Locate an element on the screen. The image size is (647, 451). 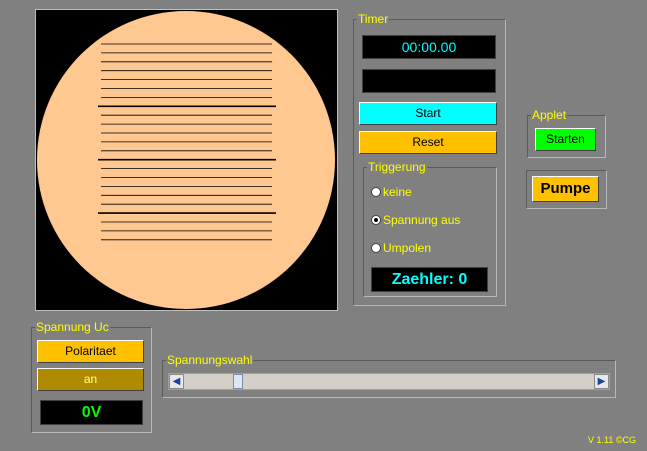
triggering-legend: Triggerung is located at coordinates (397, 167).